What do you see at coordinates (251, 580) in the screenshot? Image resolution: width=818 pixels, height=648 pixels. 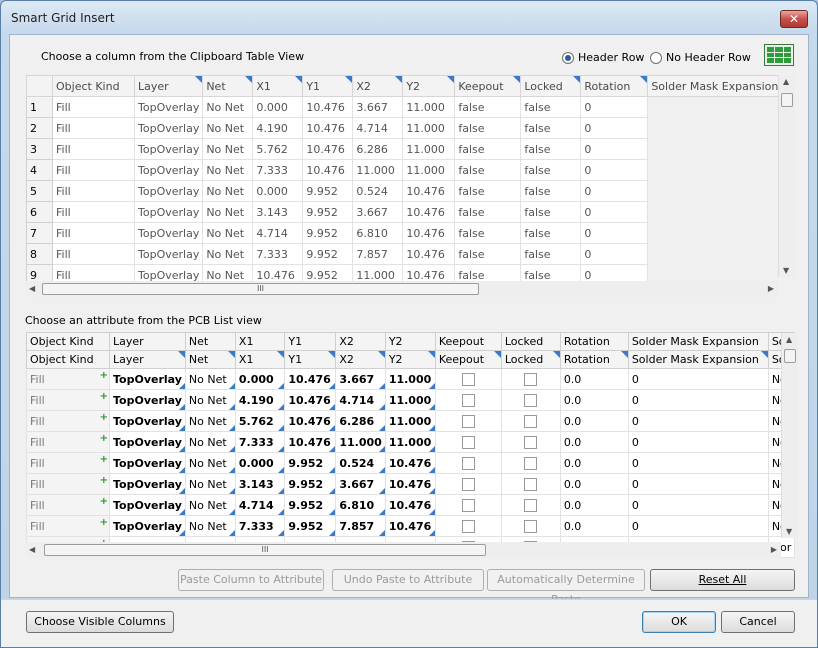 I see `paste-column-button: Paste Column to Attribute` at bounding box center [251, 580].